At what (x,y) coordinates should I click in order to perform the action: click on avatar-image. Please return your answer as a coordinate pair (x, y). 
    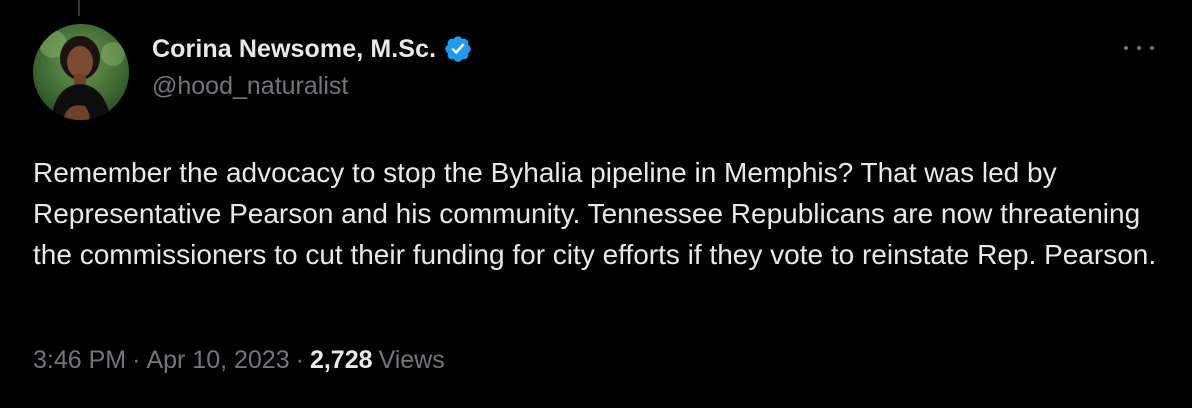
    Looking at the image, I should click on (81, 72).